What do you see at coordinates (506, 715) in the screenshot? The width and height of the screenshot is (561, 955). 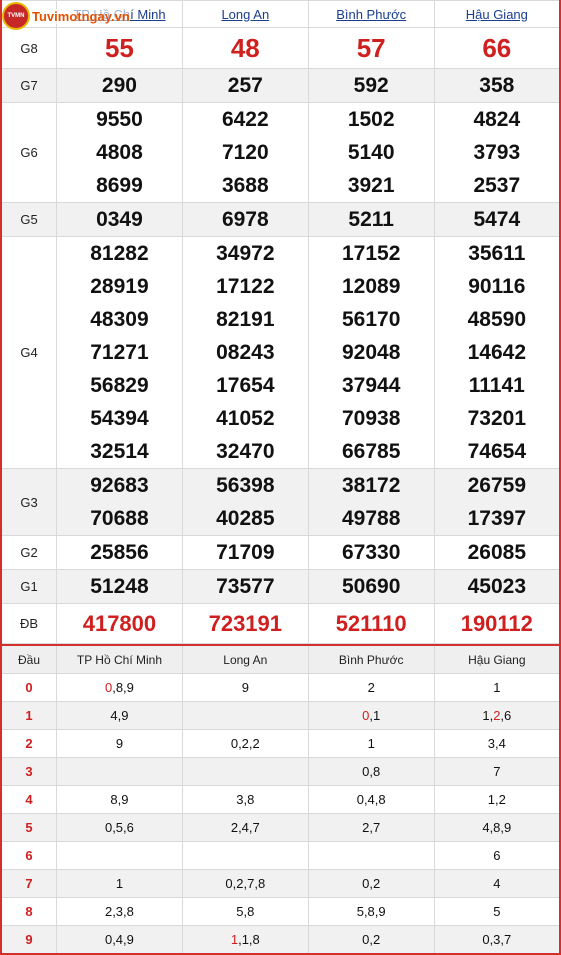 I see `loto-digits: ,6` at bounding box center [506, 715].